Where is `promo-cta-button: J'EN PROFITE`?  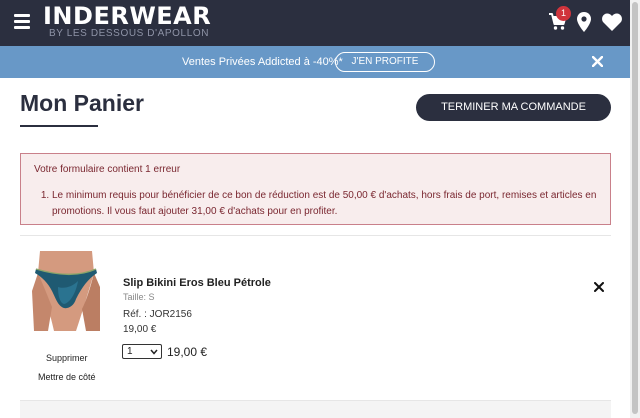
promo-cta-button: J'EN PROFITE is located at coordinates (385, 62).